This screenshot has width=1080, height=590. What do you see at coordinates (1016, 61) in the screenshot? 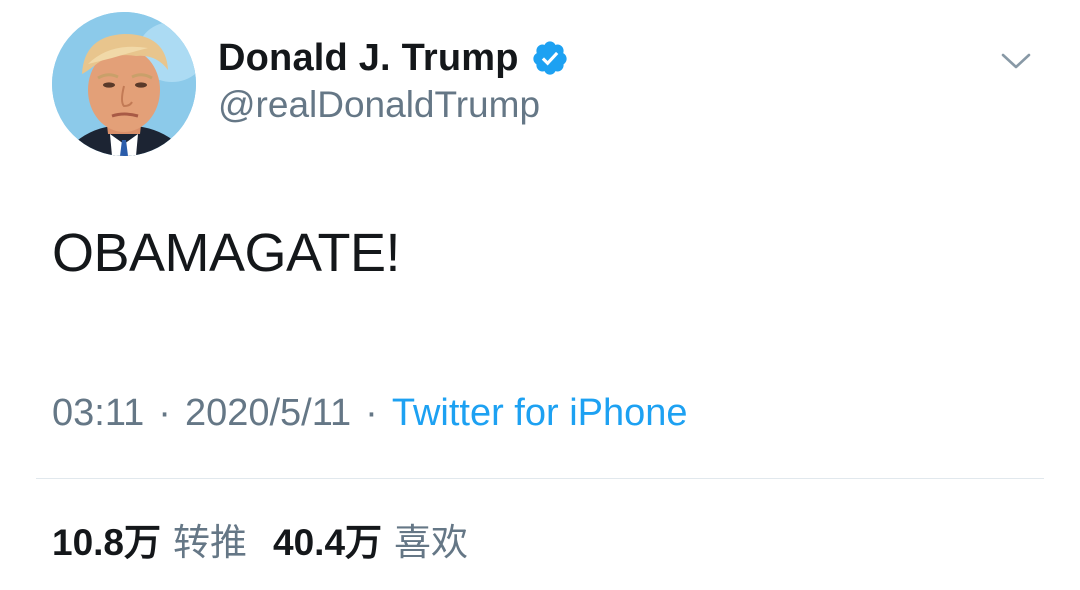
I see `chevron-down-icon` at bounding box center [1016, 61].